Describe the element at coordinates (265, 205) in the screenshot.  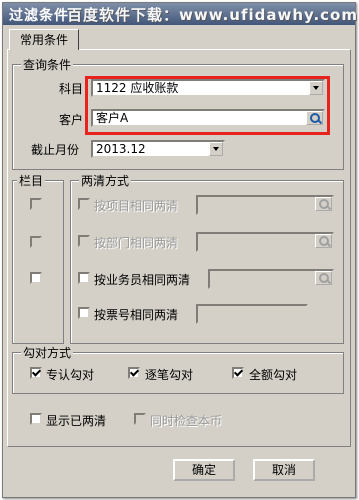
I see `project-field` at that location.